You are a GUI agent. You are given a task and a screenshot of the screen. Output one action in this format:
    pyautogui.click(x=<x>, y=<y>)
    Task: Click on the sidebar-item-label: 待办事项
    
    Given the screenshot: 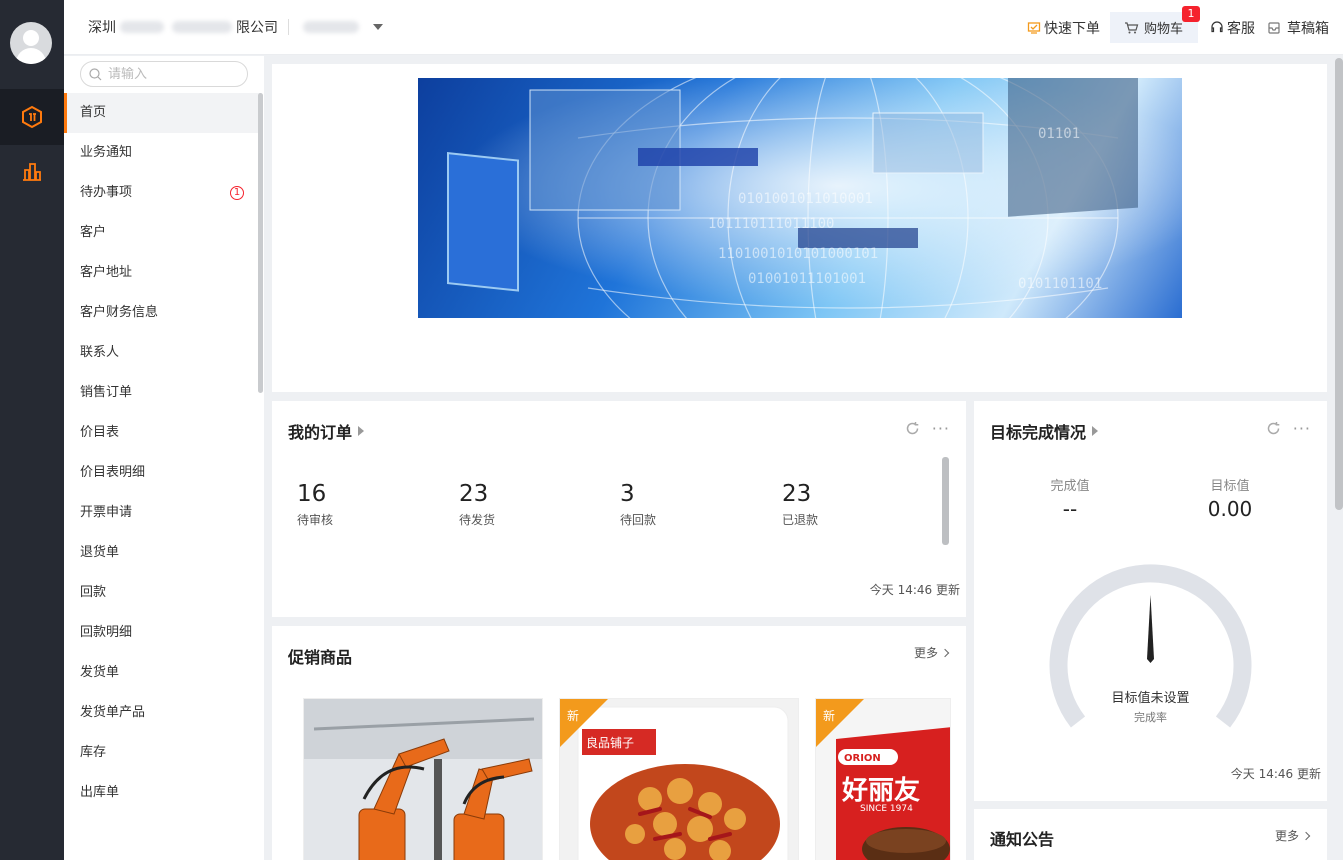 What is the action you would take?
    pyautogui.click(x=106, y=192)
    